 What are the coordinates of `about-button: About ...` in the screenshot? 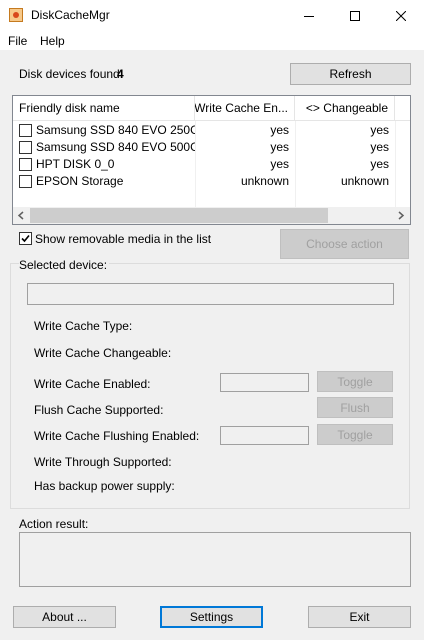 It's located at (64, 617).